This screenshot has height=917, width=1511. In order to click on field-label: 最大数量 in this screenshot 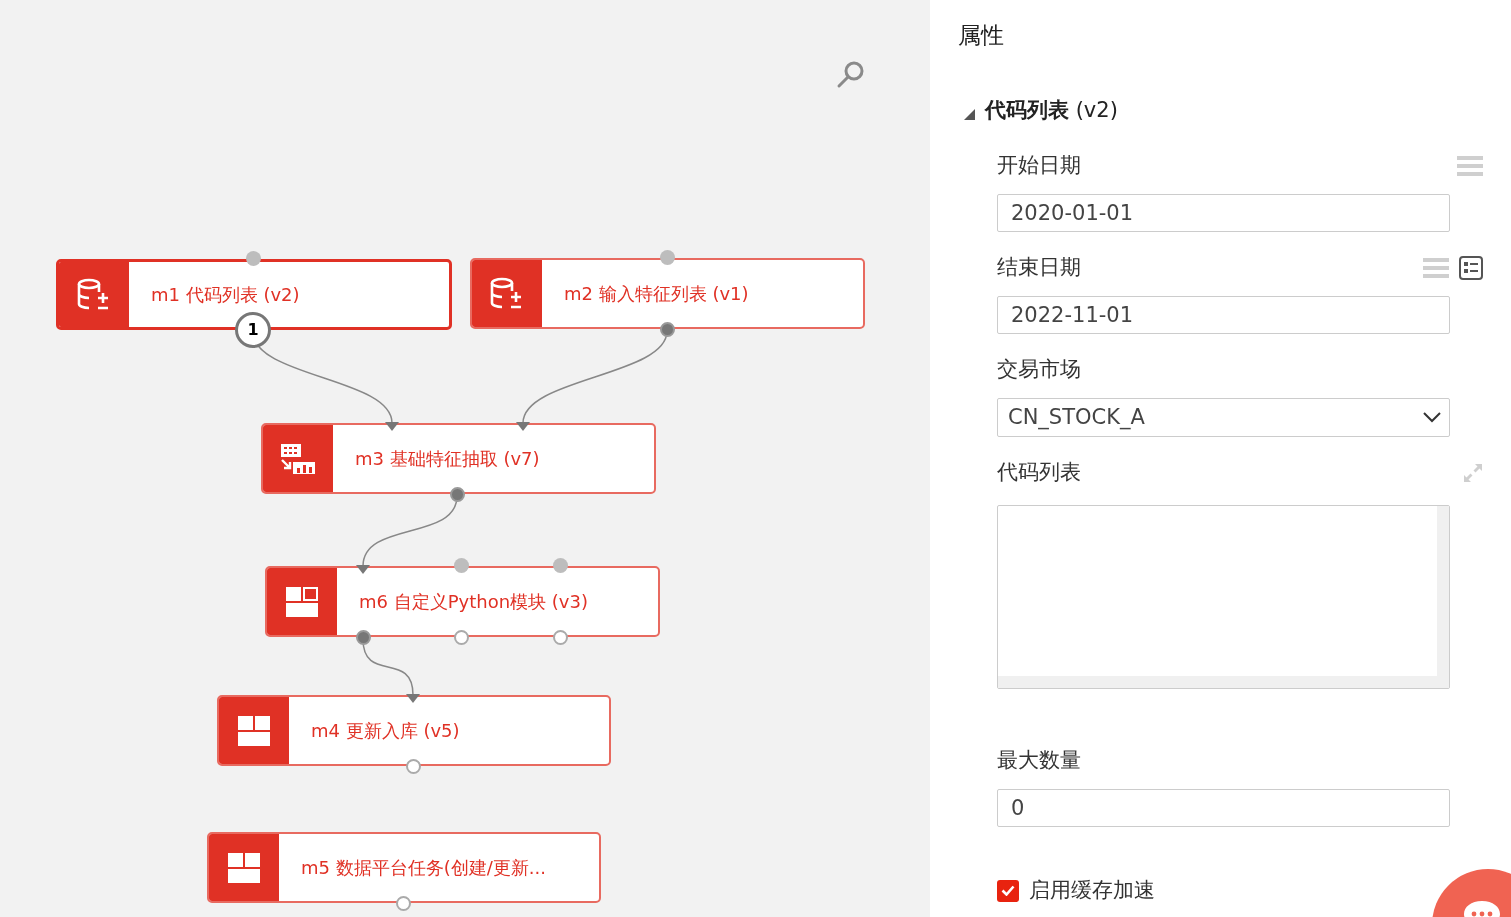, I will do `click(1039, 761)`.